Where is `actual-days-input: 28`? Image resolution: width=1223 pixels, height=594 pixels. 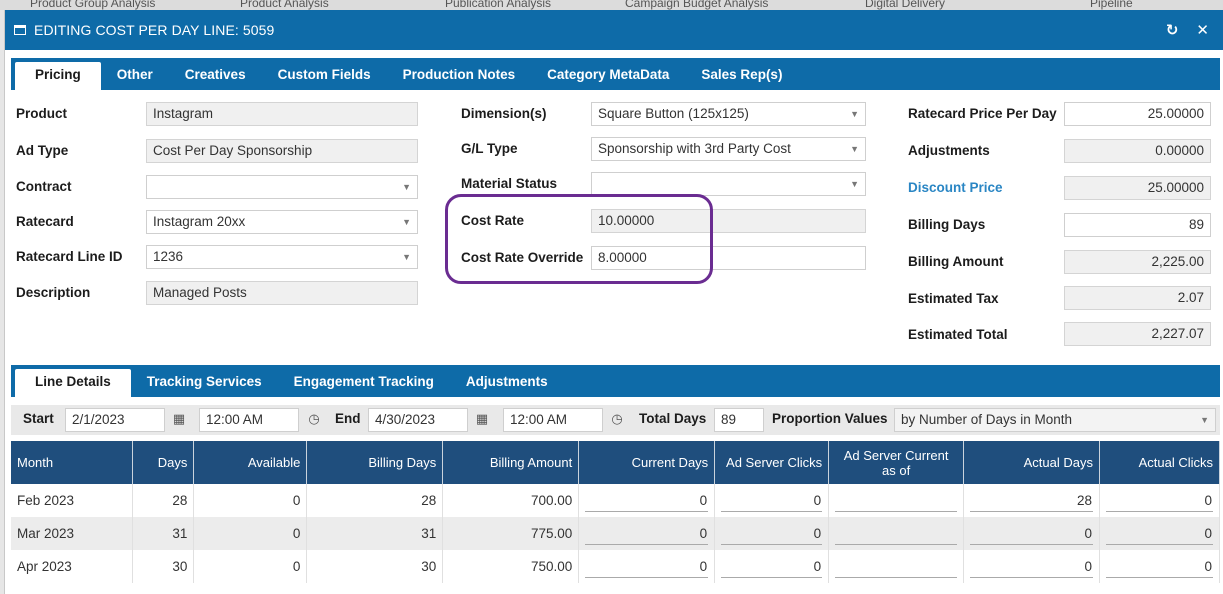 actual-days-input: 28 is located at coordinates (1031, 501).